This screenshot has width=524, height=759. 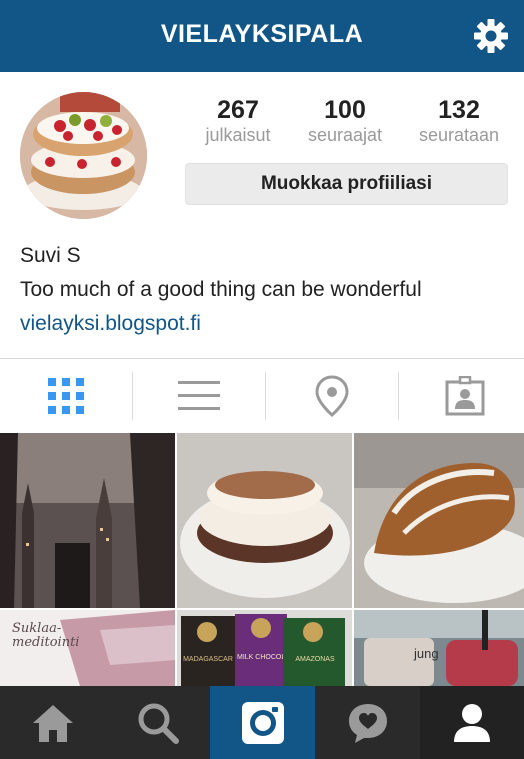 I want to click on list-view-icon, so click(x=198, y=395).